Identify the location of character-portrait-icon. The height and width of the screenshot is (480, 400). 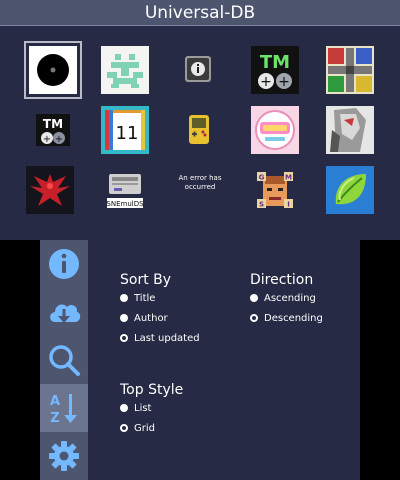
(350, 130).